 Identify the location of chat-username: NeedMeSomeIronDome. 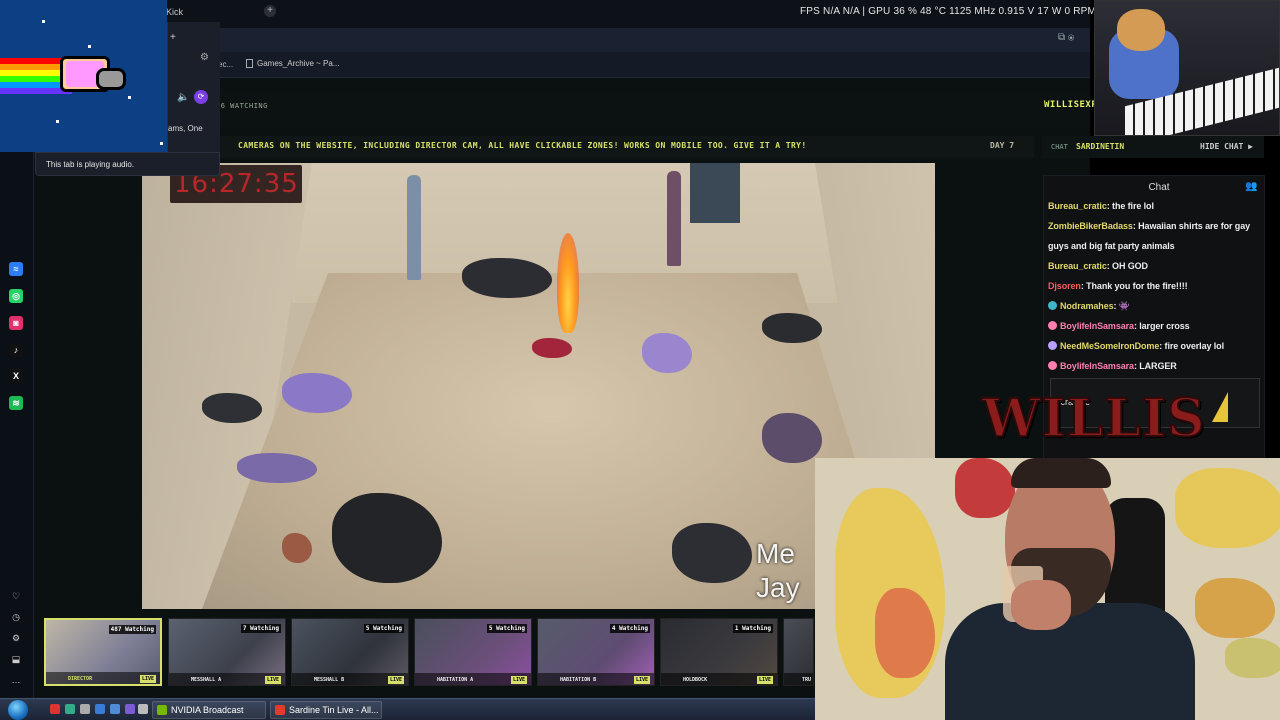
(1109, 346).